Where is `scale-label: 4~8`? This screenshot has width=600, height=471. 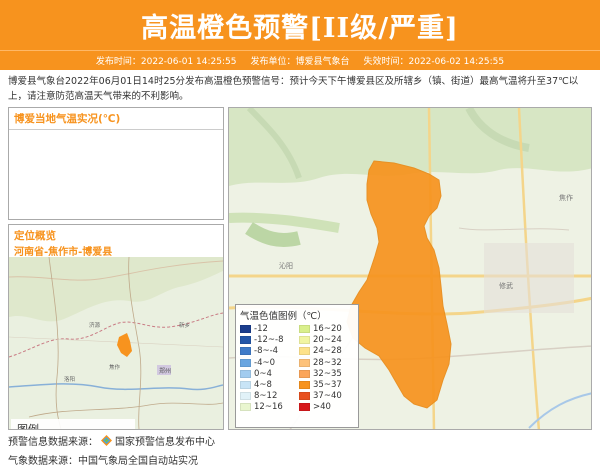
scale-label: 4~8 is located at coordinates (263, 385).